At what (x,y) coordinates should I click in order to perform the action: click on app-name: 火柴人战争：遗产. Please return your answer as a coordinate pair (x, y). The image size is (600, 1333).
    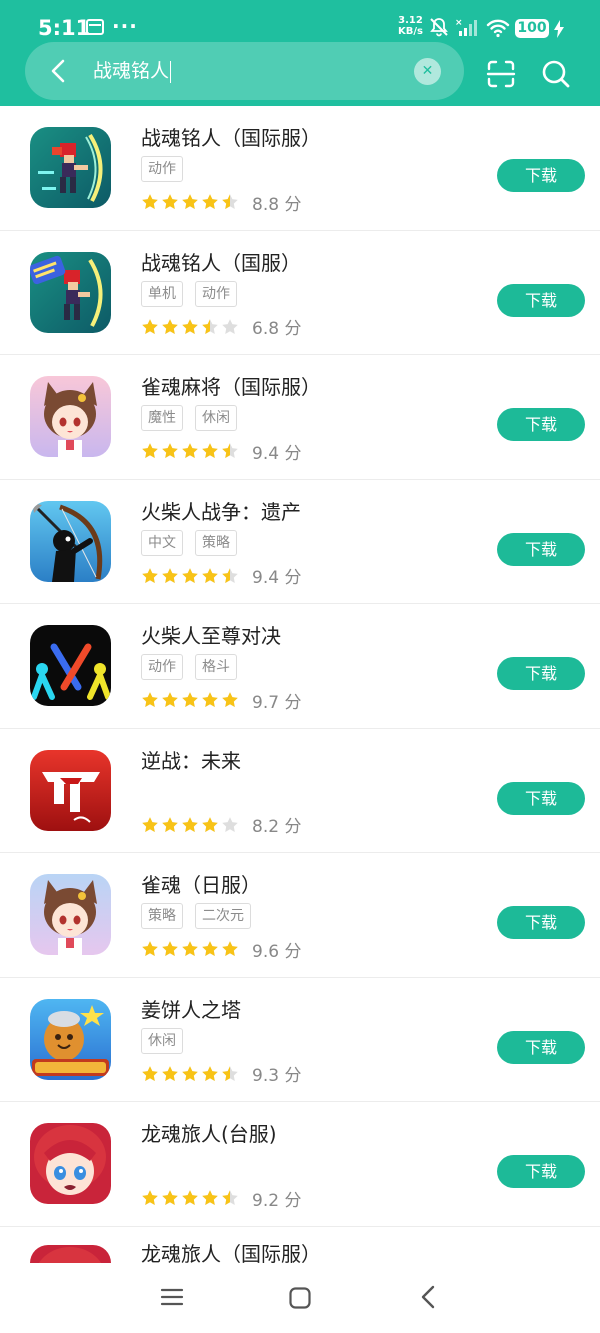
    Looking at the image, I should click on (221, 510).